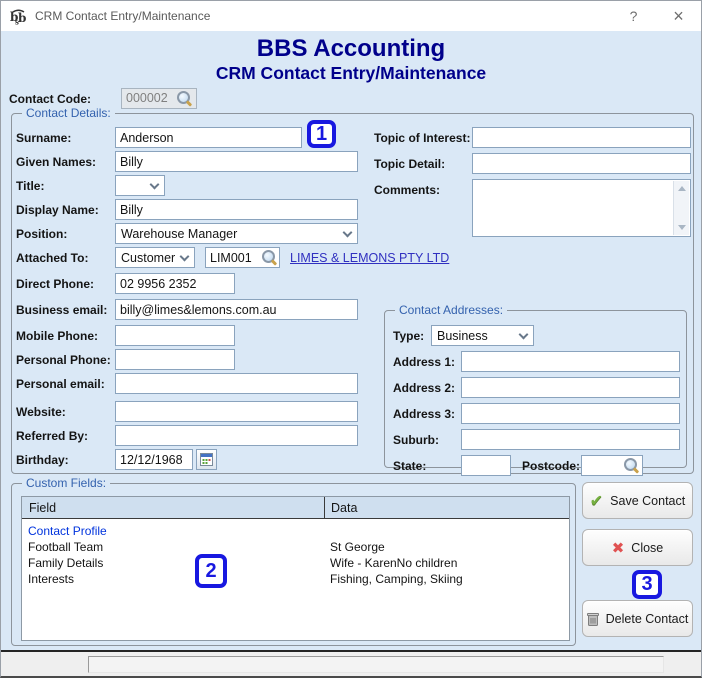 The width and height of the screenshot is (702, 678). What do you see at coordinates (681, 208) in the screenshot?
I see `comments-scrollbar` at bounding box center [681, 208].